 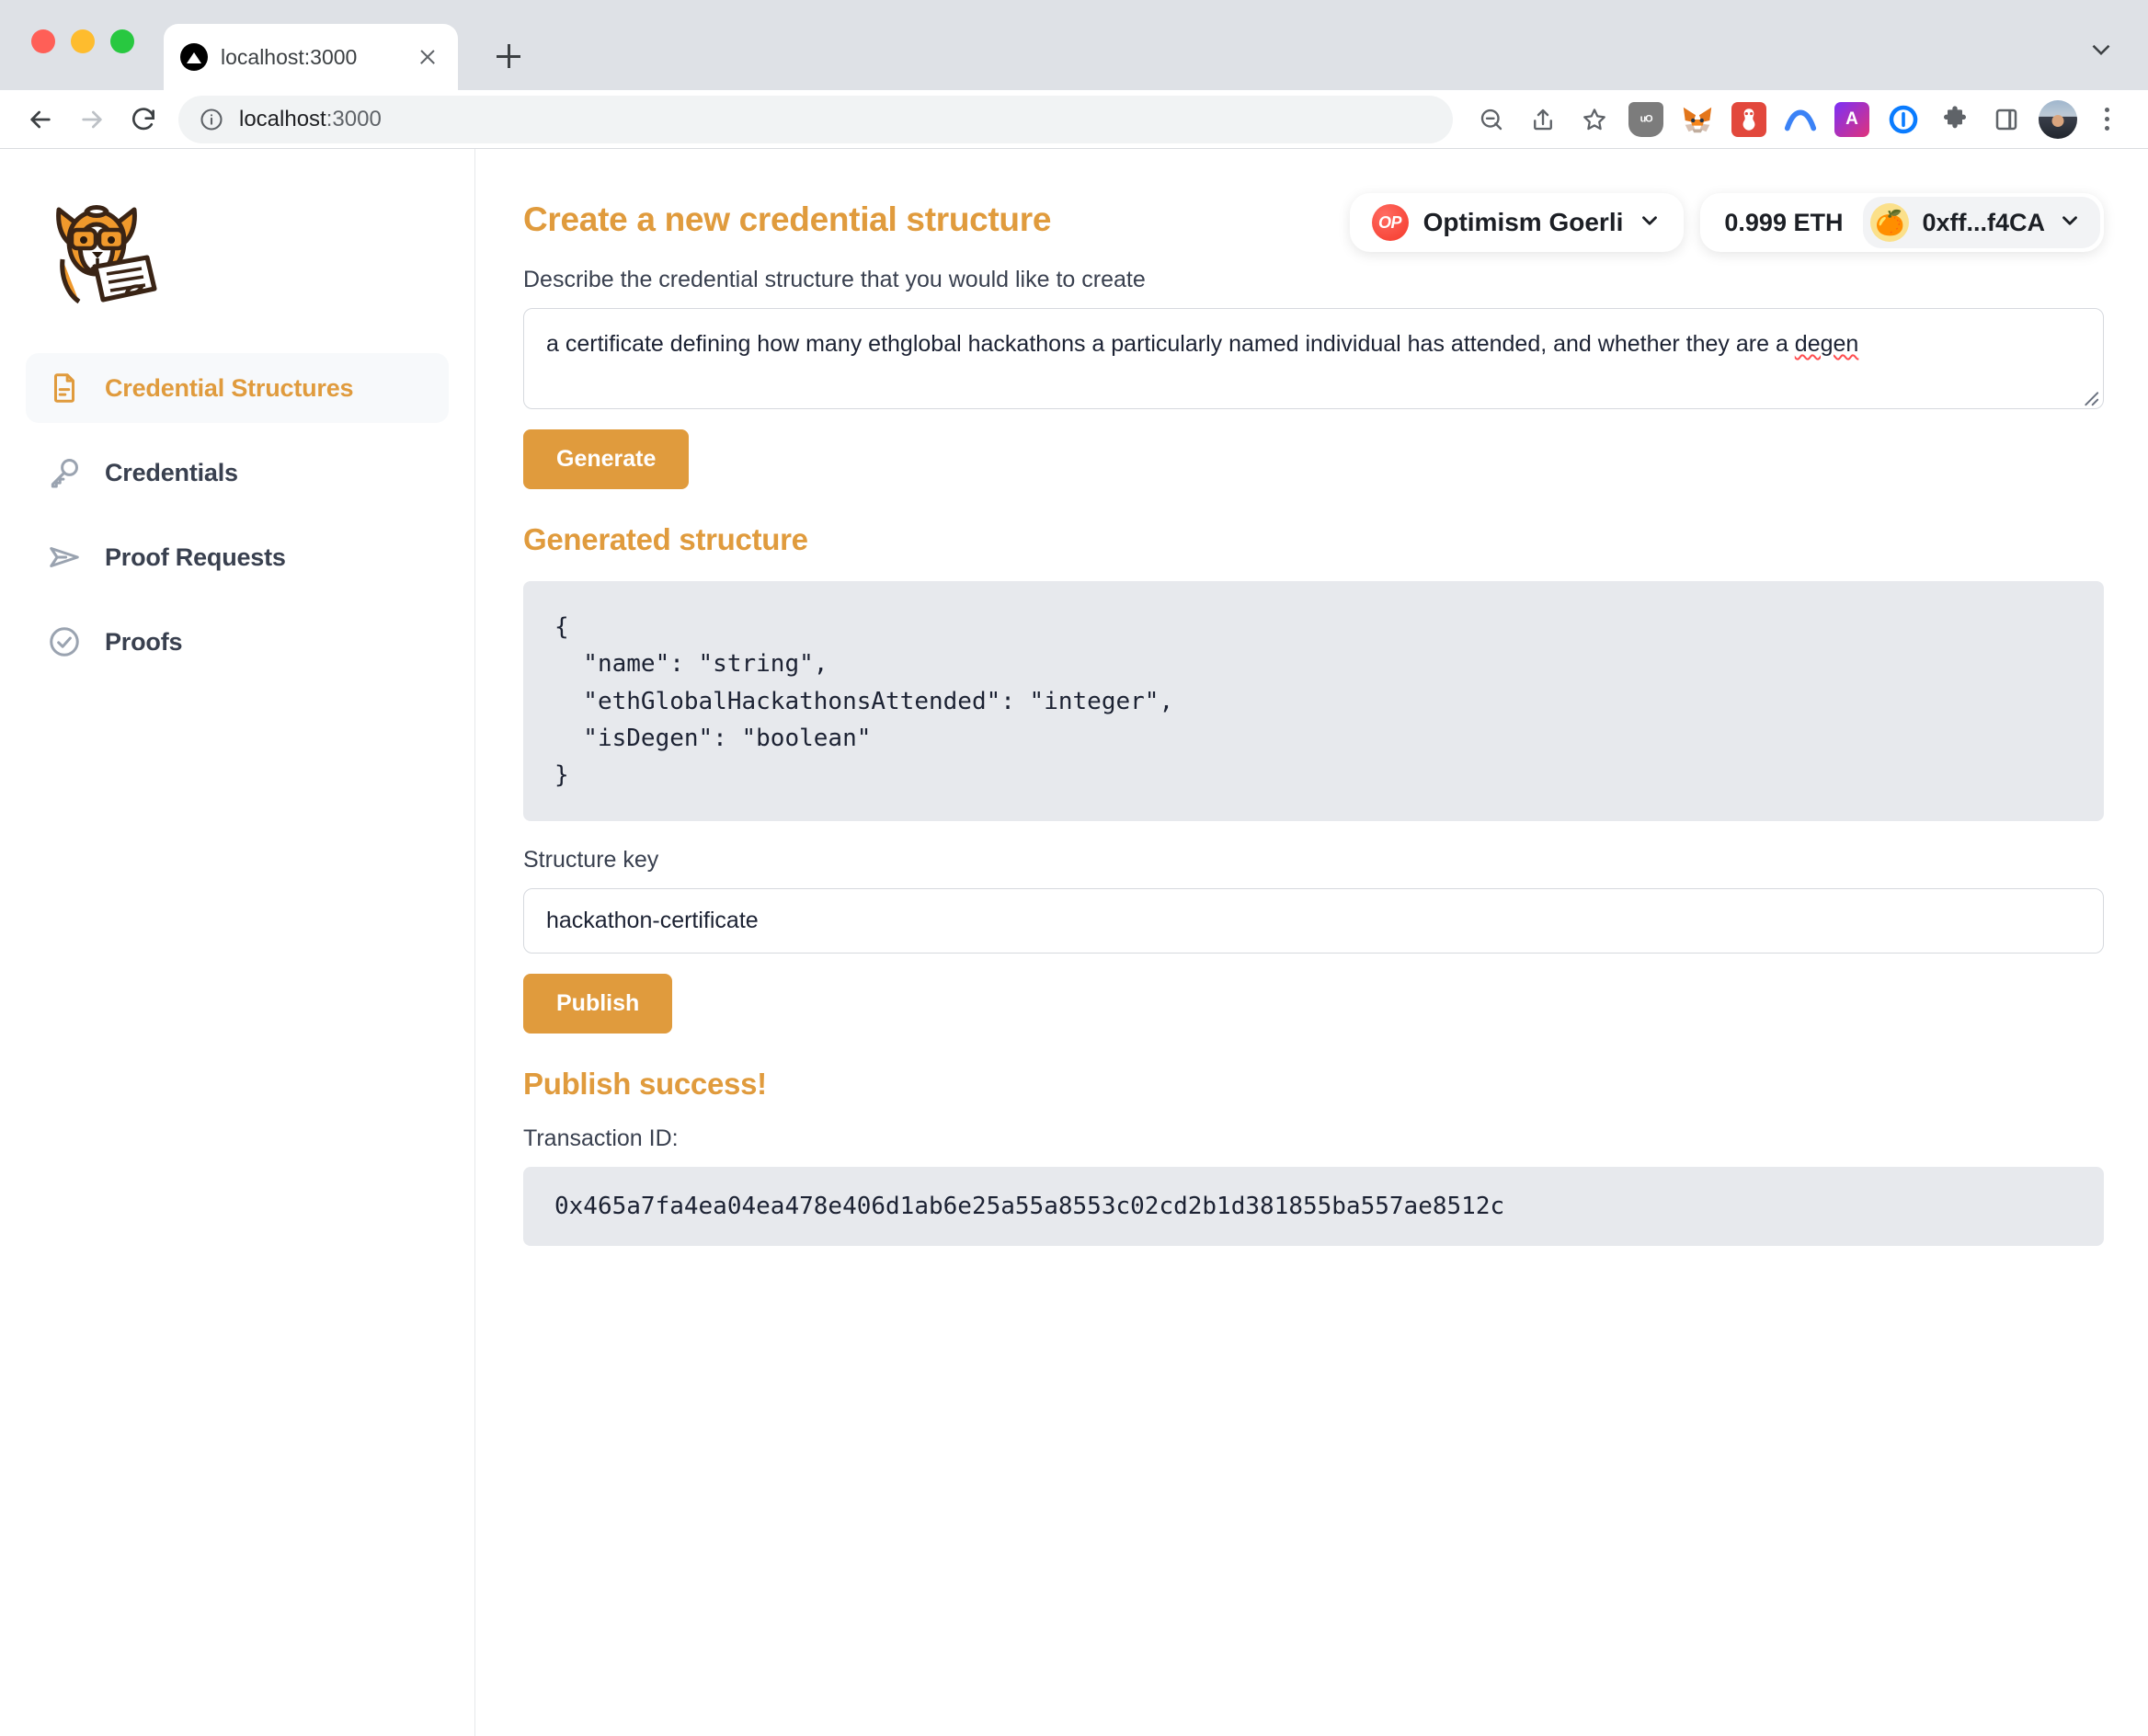 I want to click on browser-toolbar: localhost:3000 uO A, so click(x=1074, y=119).